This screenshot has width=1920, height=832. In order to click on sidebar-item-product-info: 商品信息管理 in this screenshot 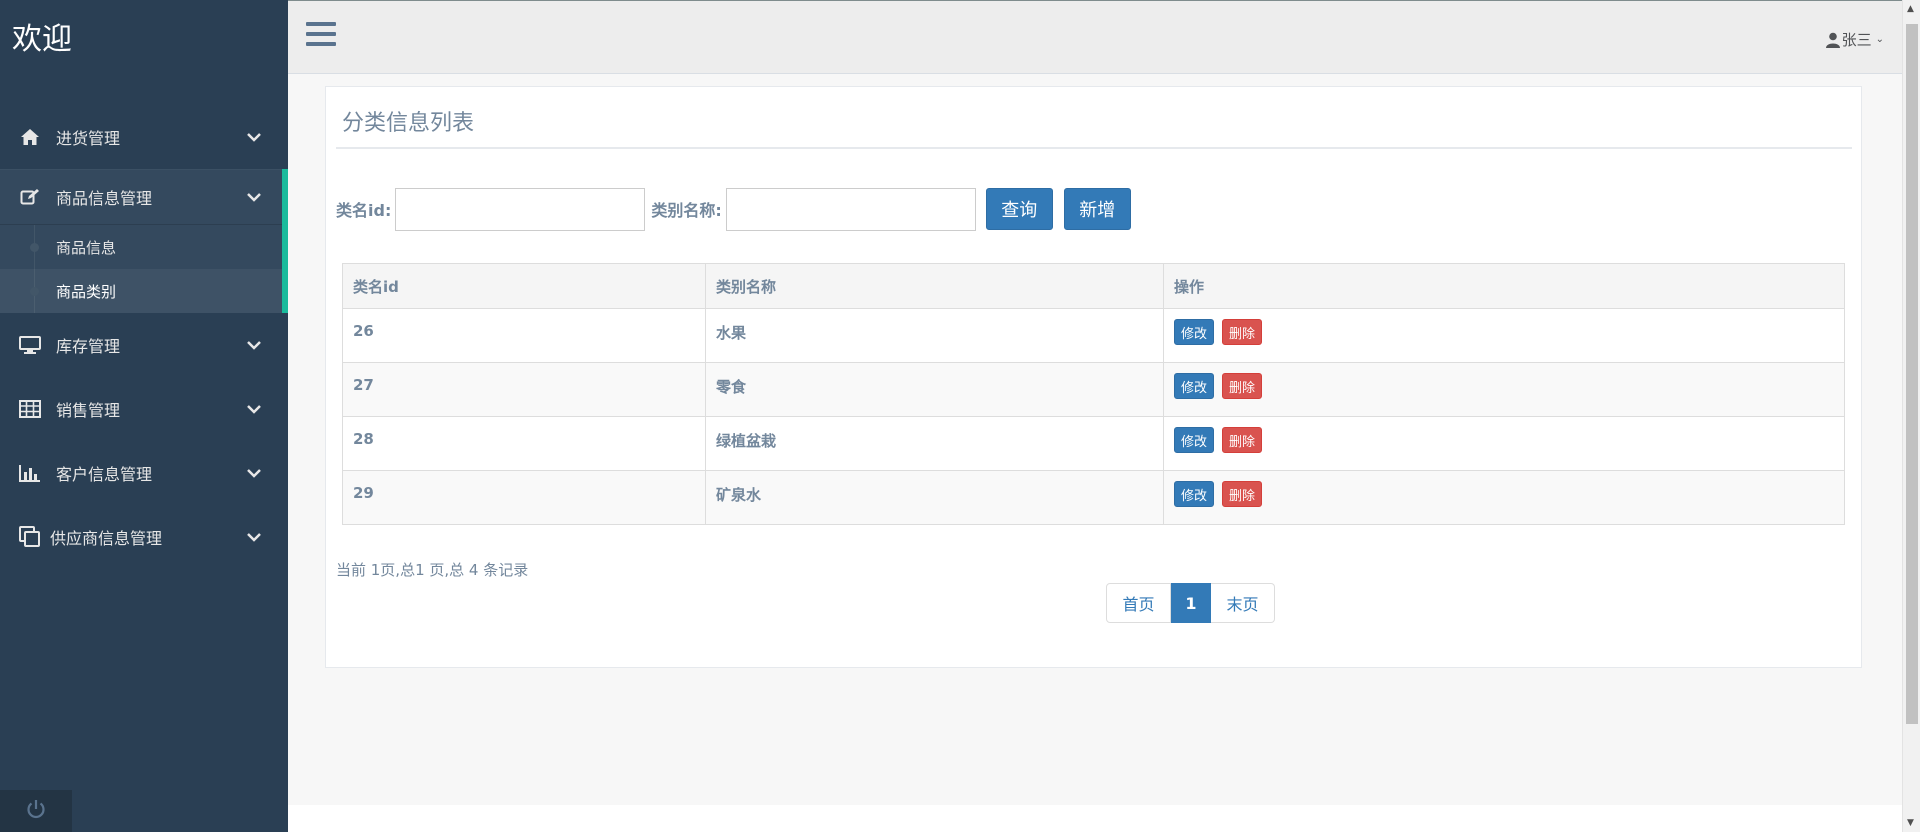, I will do `click(144, 197)`.